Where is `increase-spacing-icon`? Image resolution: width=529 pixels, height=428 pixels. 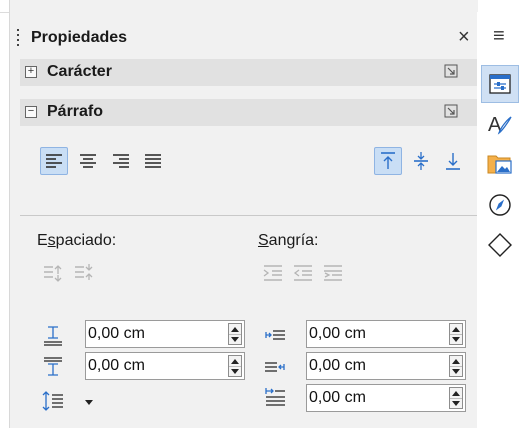
increase-spacing-icon is located at coordinates (53, 273).